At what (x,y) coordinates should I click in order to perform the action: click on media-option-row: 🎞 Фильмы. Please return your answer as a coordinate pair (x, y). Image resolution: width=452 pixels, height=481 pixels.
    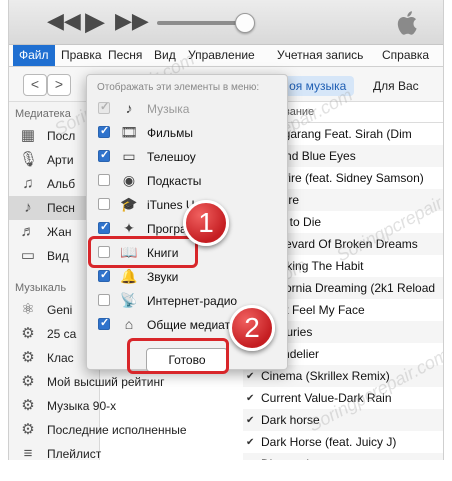
    Looking at the image, I should click on (187, 133).